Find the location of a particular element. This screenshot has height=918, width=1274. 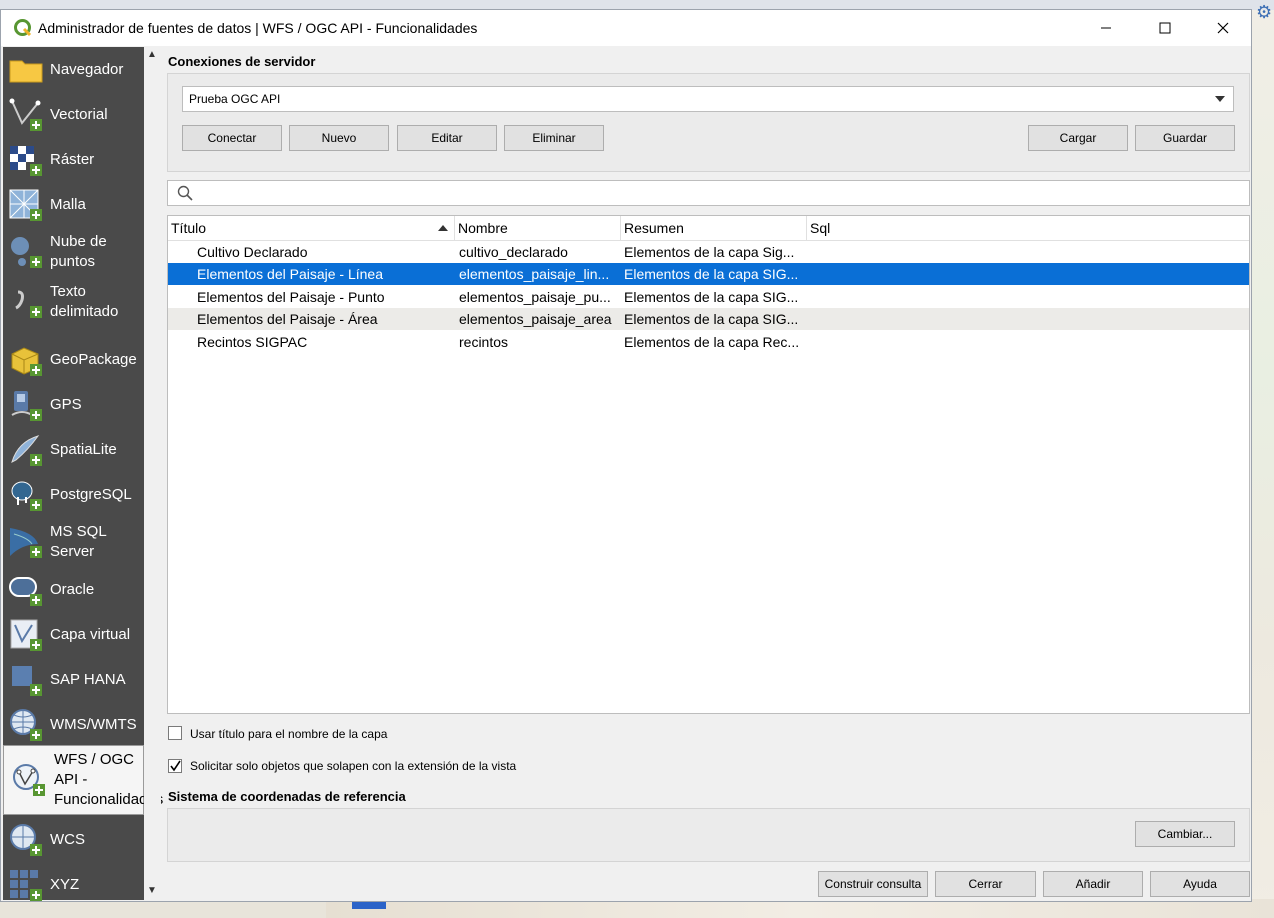

table-header: Título Nombre Resumen Sql is located at coordinates (708, 228).